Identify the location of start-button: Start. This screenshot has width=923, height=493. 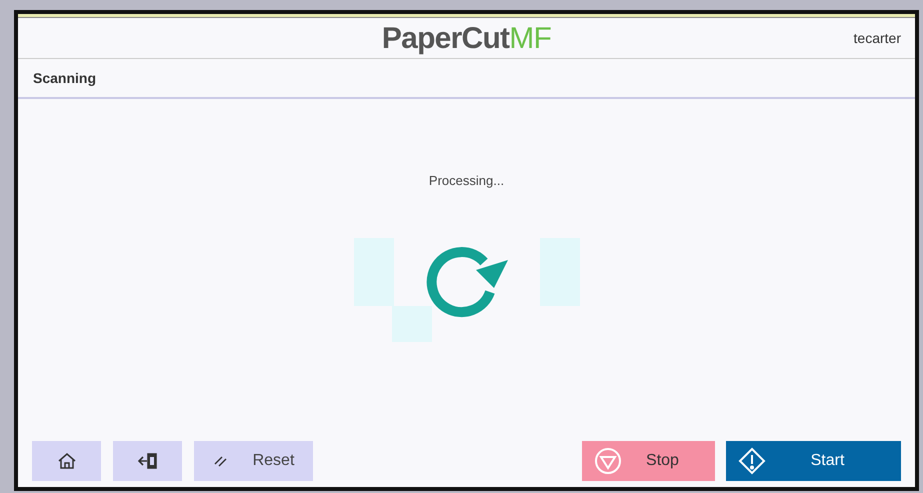
(813, 461).